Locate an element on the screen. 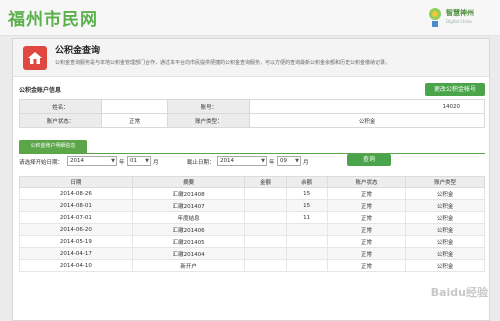 The image size is (500, 321). search-button: 查询 is located at coordinates (369, 160).